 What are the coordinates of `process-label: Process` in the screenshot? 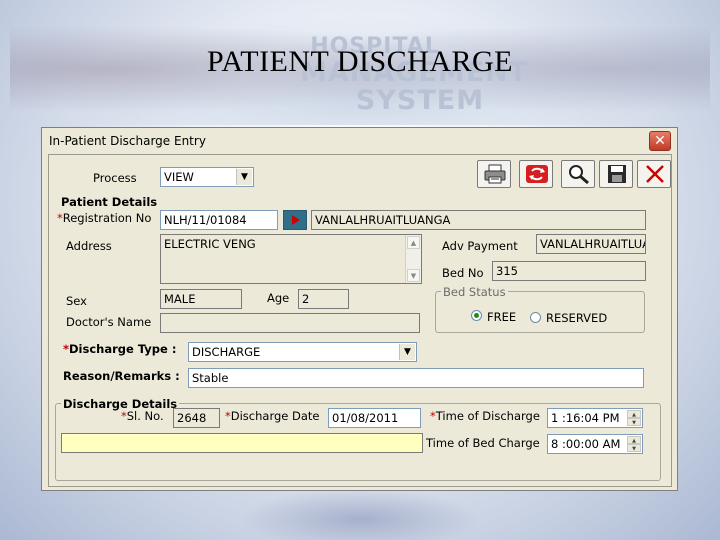 It's located at (115, 178).